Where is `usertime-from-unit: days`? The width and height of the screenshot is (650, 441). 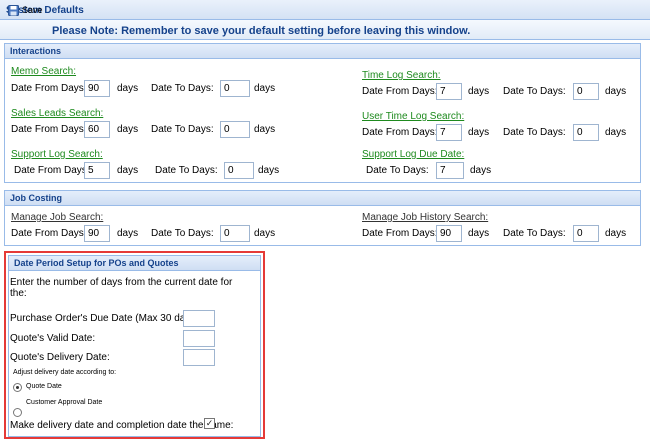 usertime-from-unit: days is located at coordinates (479, 132).